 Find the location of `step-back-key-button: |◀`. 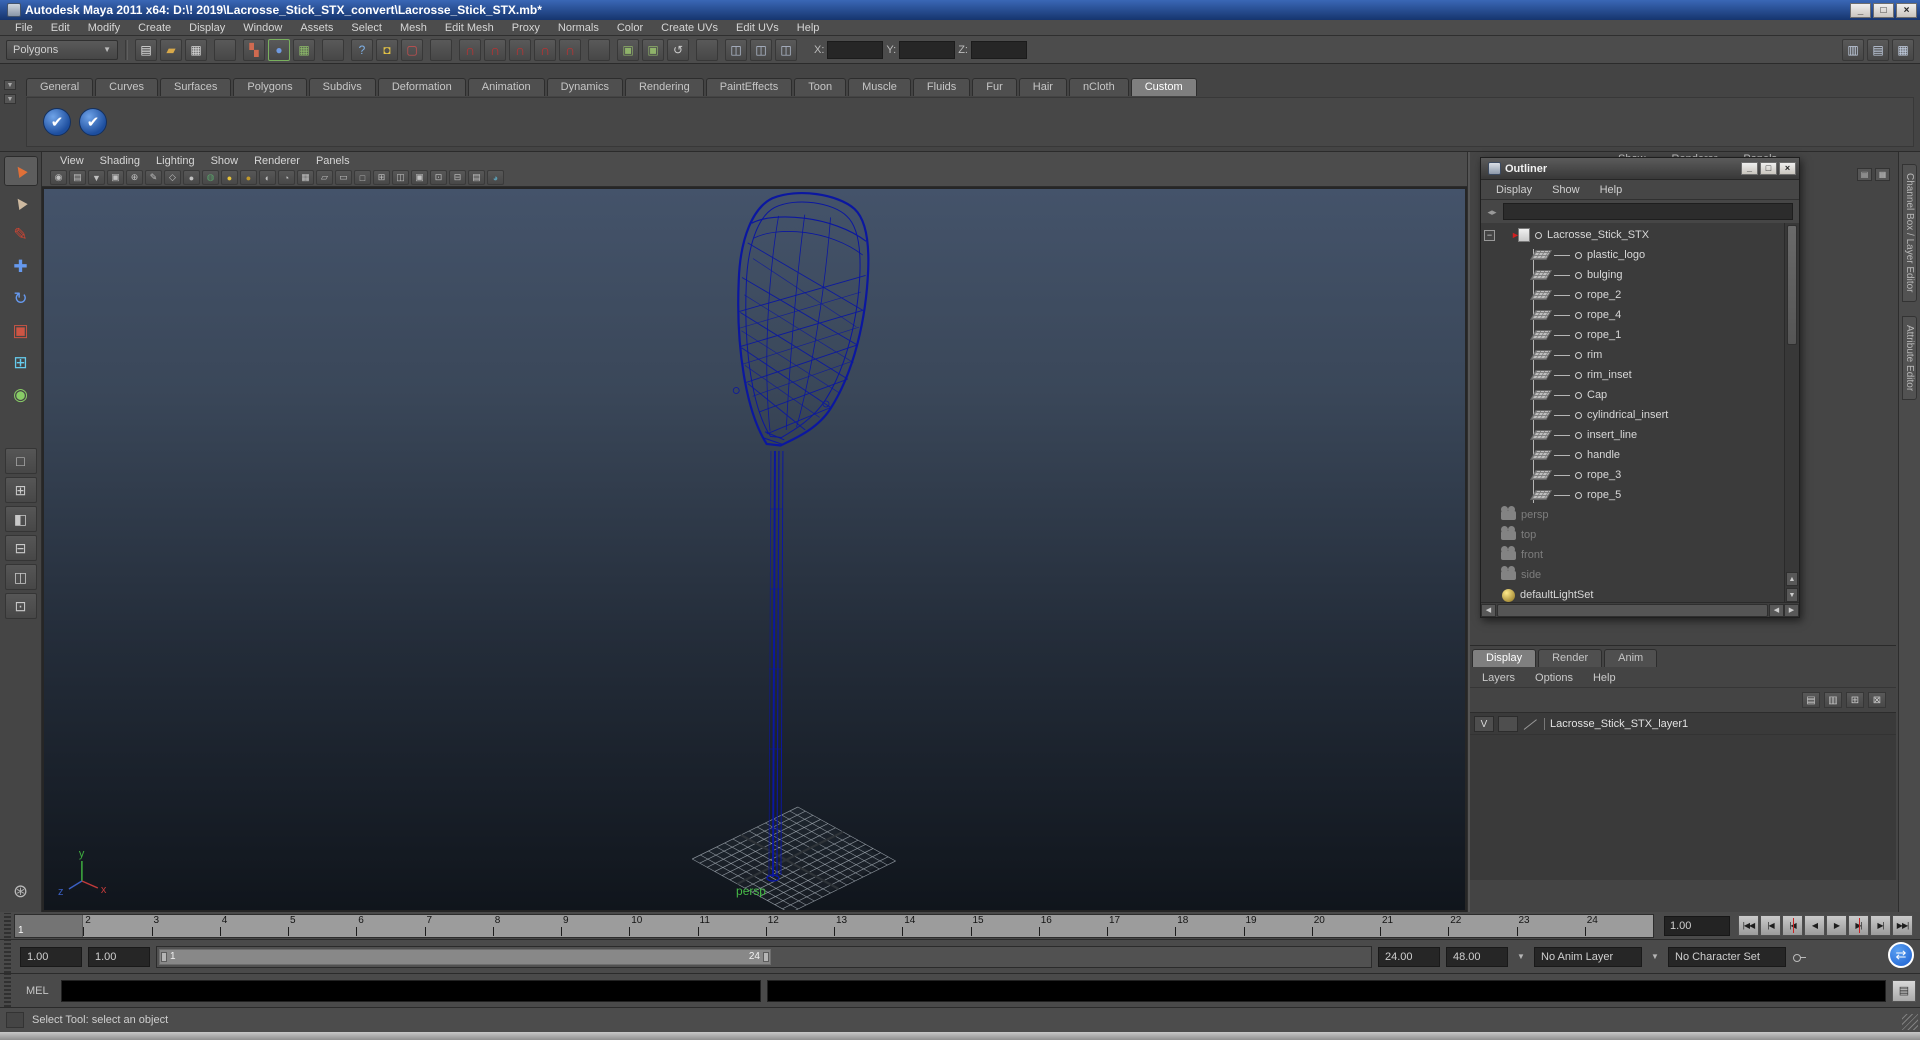

step-back-key-button: |◀ is located at coordinates (1792, 925).